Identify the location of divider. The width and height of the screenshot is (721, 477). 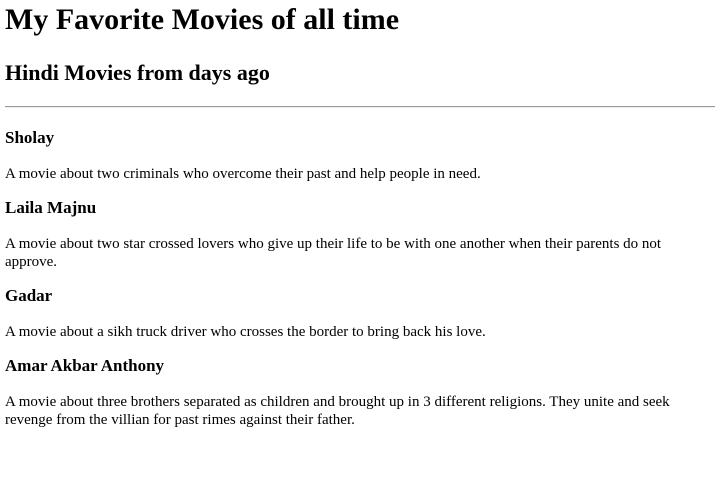
(360, 107).